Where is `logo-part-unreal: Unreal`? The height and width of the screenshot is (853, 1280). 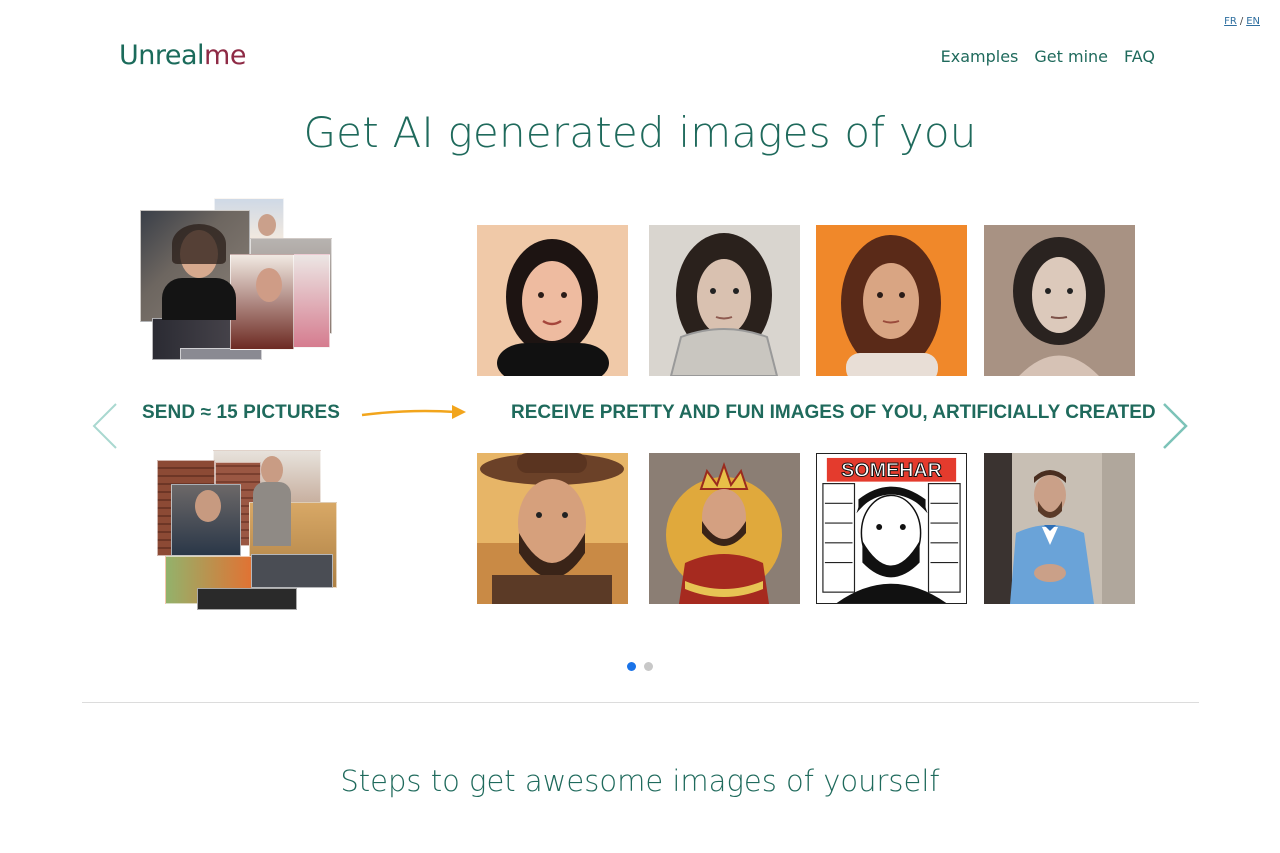
logo-part-unreal: Unreal is located at coordinates (162, 55).